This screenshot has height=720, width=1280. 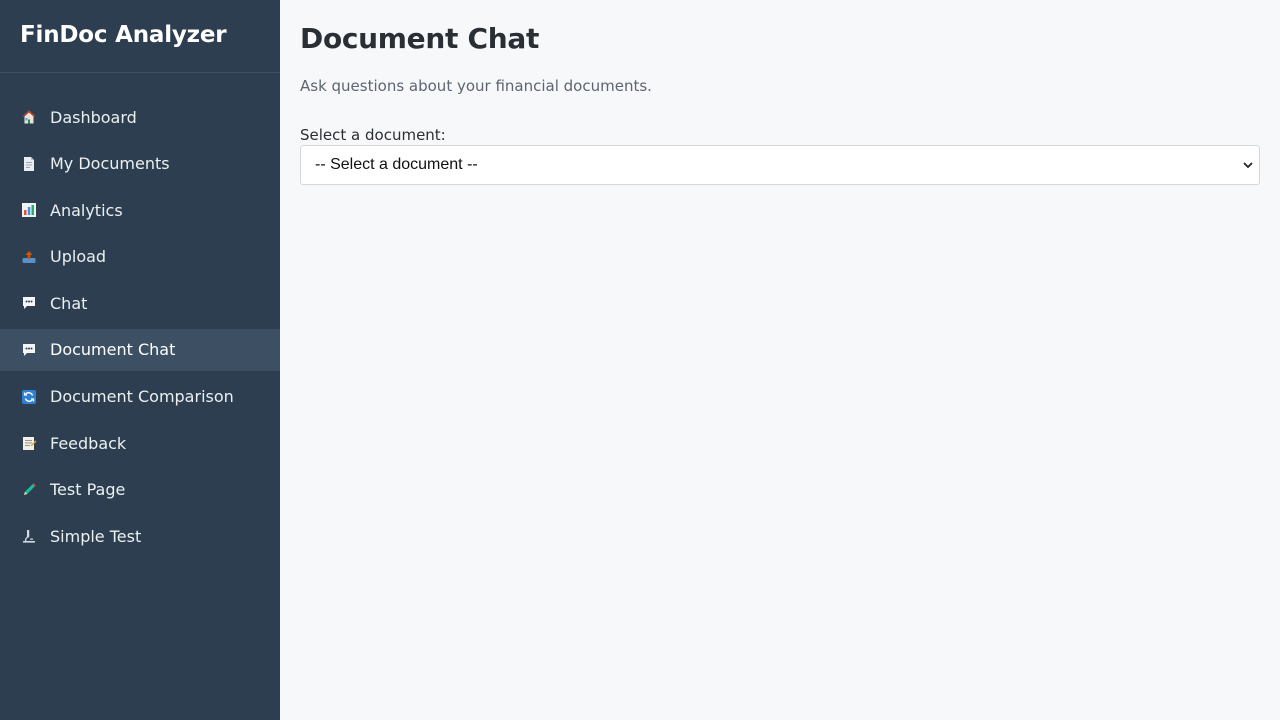 I want to click on home-icon, so click(x=29, y=117).